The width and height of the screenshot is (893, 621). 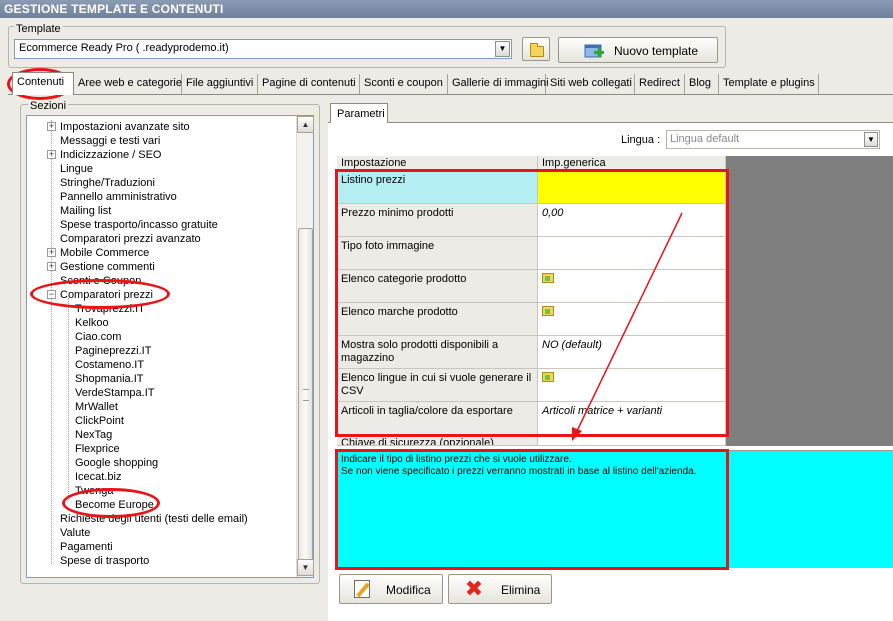 I want to click on tab-label: Pagine di contenuti, so click(x=309, y=83).